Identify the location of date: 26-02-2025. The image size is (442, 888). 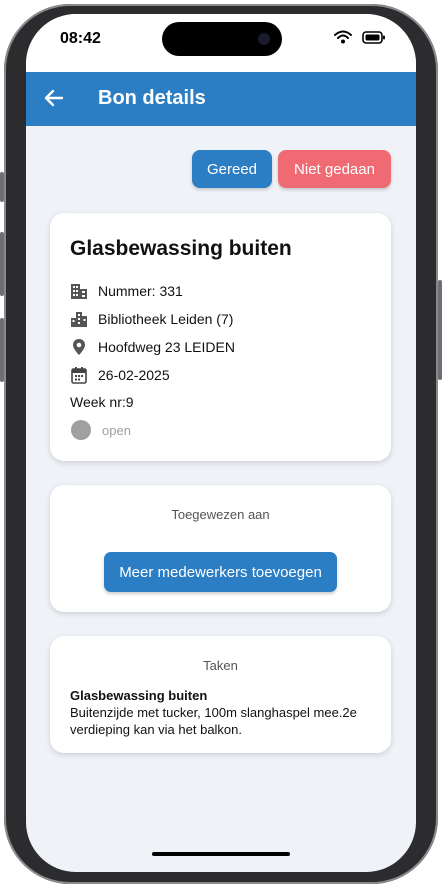
(134, 375).